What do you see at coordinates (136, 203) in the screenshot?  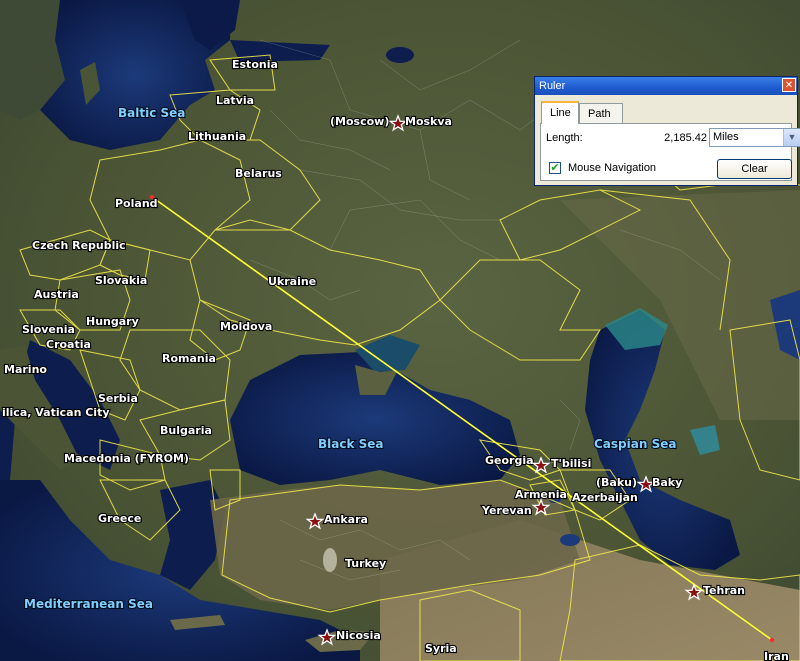 I see `country-label: Poland` at bounding box center [136, 203].